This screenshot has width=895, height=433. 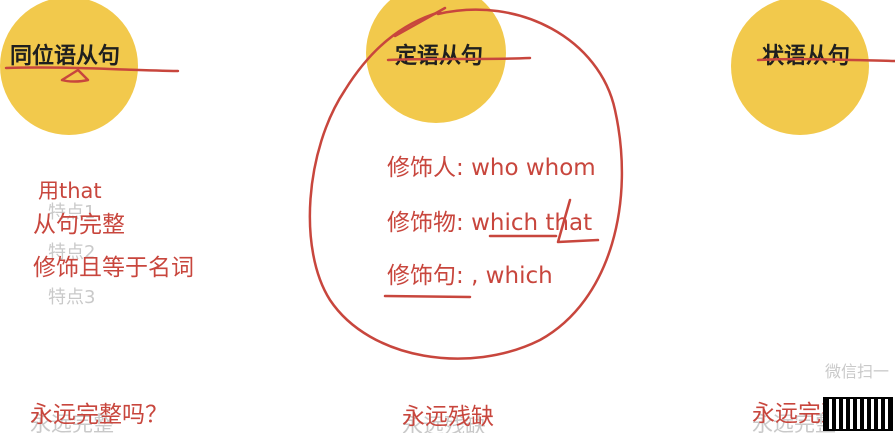 I want to click on underline-modify-sentence, so click(x=427, y=296).